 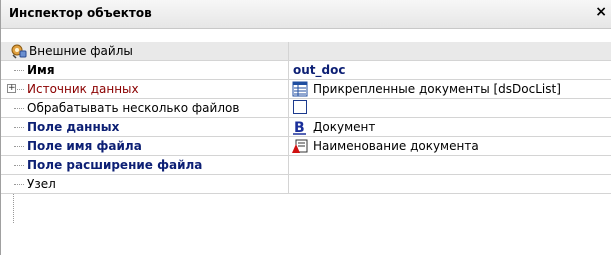 I want to click on property-label-extension-field: Поле расширение файла, so click(x=115, y=165).